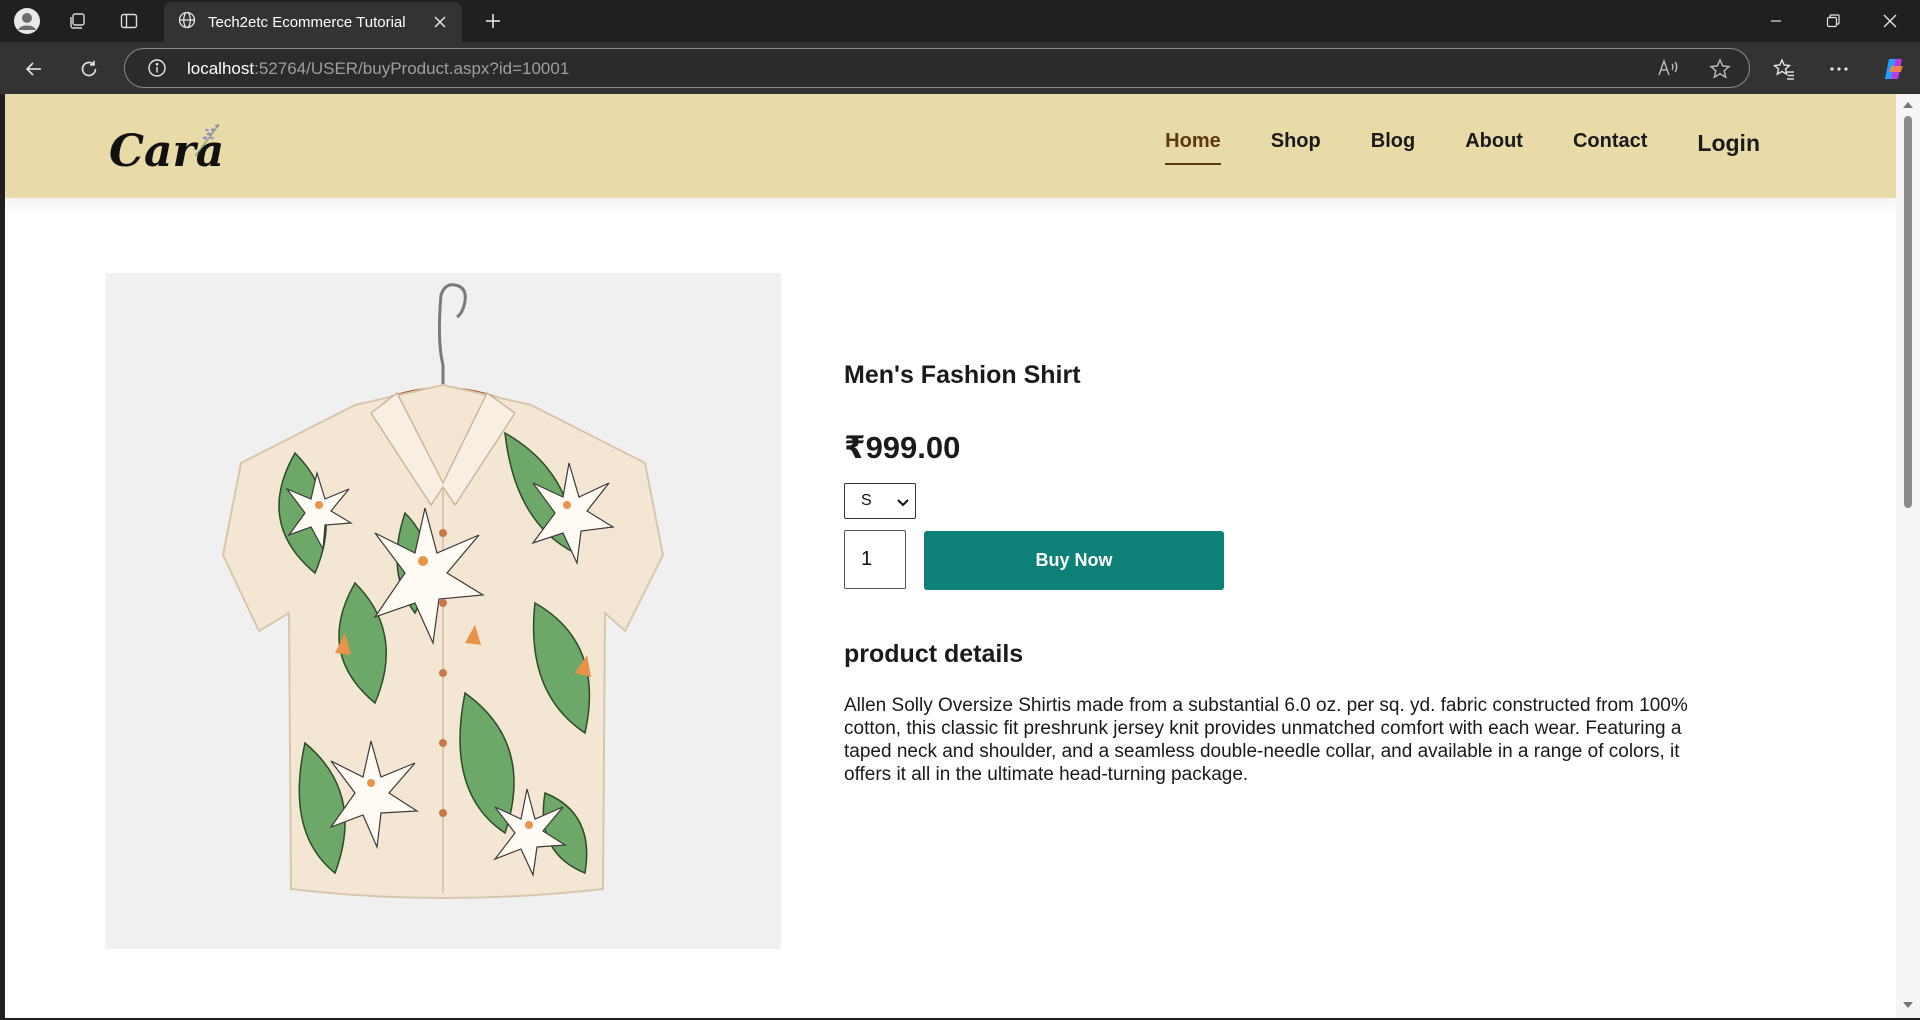 This screenshot has height=1020, width=1920. Describe the element at coordinates (960, 21) in the screenshot. I see `browser-titlebar: Tech2etc Ecommerce Tutorial` at that location.